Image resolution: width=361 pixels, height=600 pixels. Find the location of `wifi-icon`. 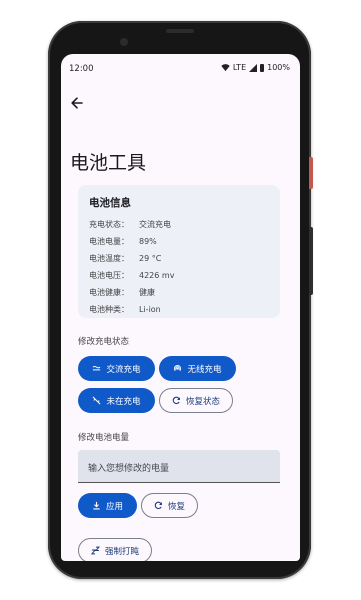

wifi-icon is located at coordinates (225, 68).